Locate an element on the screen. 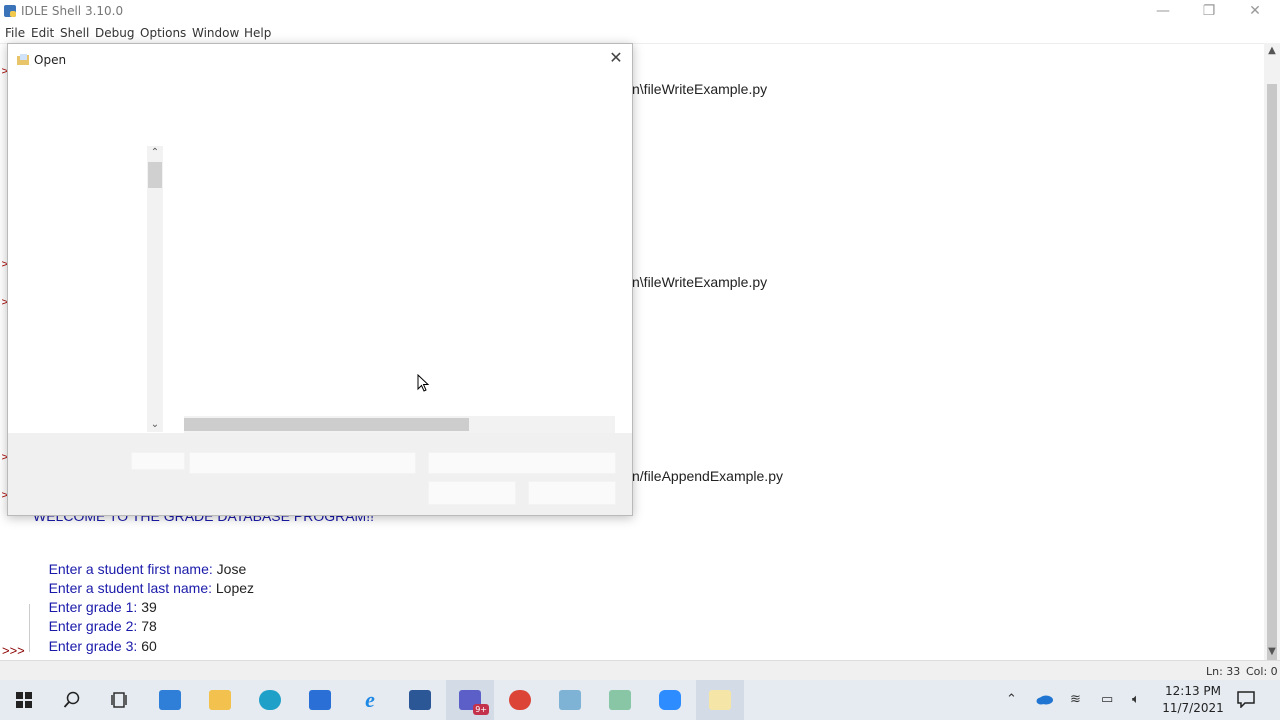  search-icon is located at coordinates (71, 699).